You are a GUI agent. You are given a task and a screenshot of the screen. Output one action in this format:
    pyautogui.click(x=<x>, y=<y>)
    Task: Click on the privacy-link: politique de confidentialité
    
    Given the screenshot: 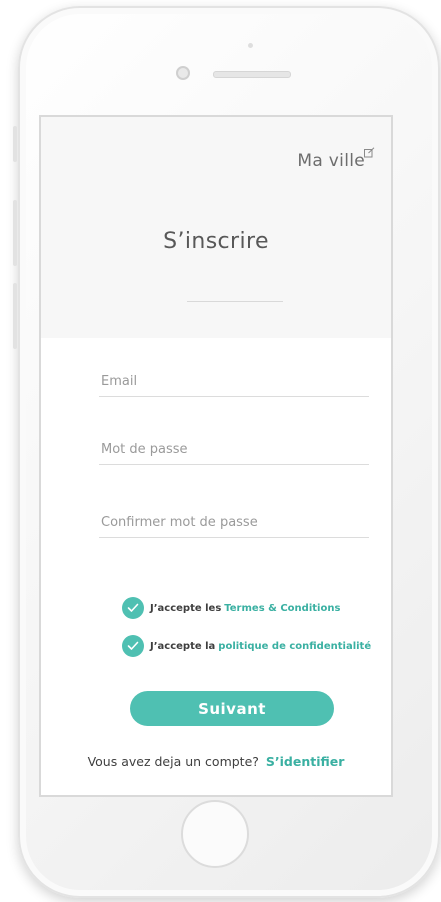 What is the action you would take?
    pyautogui.click(x=294, y=646)
    